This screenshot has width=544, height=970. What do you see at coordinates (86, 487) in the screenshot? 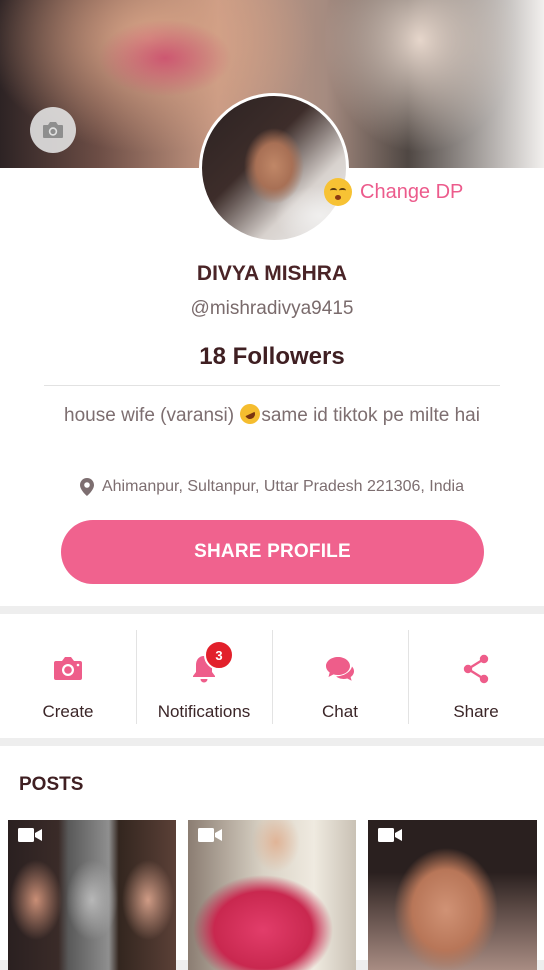
I see `location-pin-icon` at bounding box center [86, 487].